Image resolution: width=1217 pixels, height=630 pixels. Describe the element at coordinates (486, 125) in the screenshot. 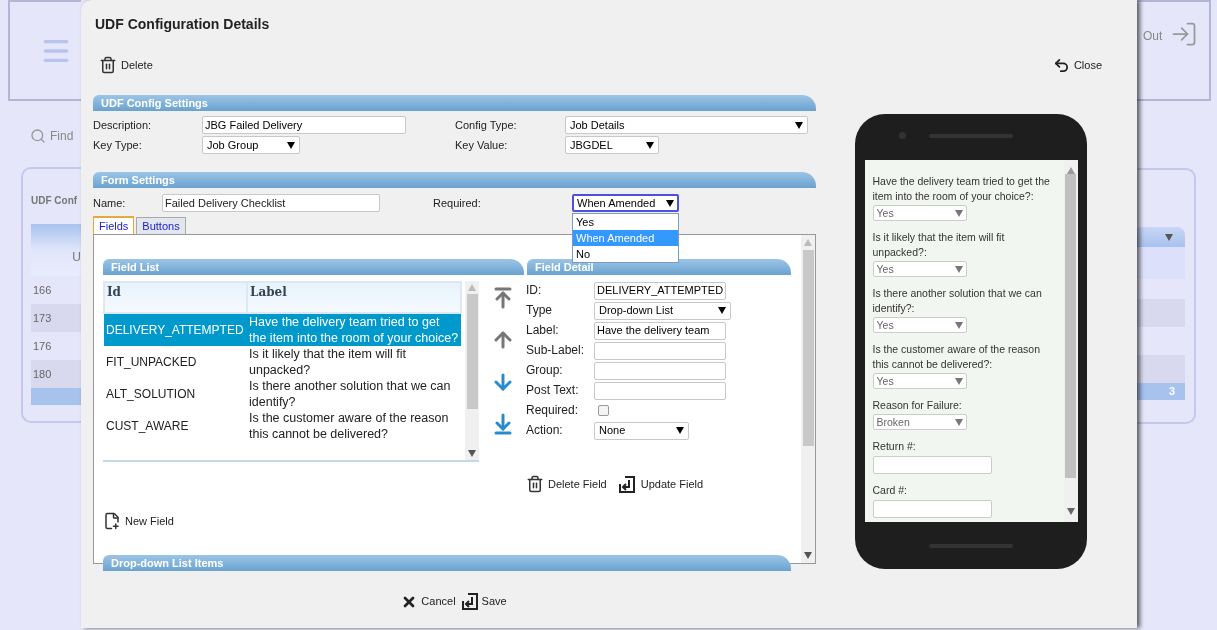

I see `field-label: Config Type:` at that location.